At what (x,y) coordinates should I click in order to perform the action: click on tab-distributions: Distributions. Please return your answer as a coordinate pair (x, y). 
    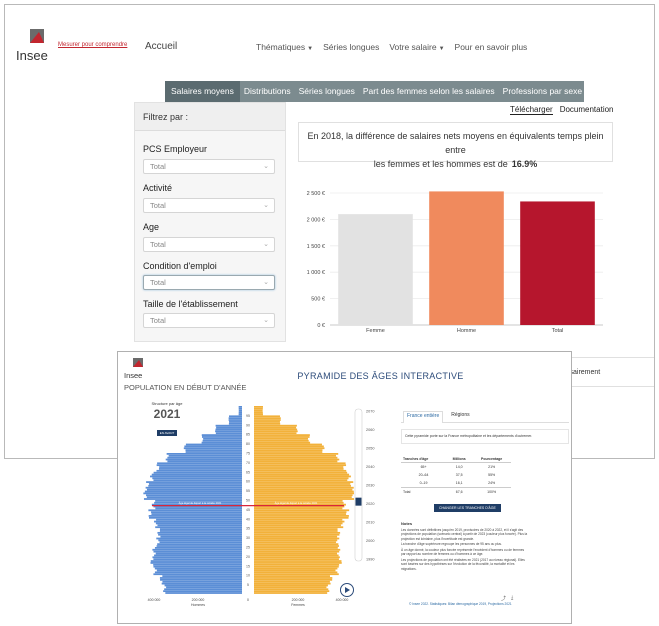
    Looking at the image, I should click on (267, 91).